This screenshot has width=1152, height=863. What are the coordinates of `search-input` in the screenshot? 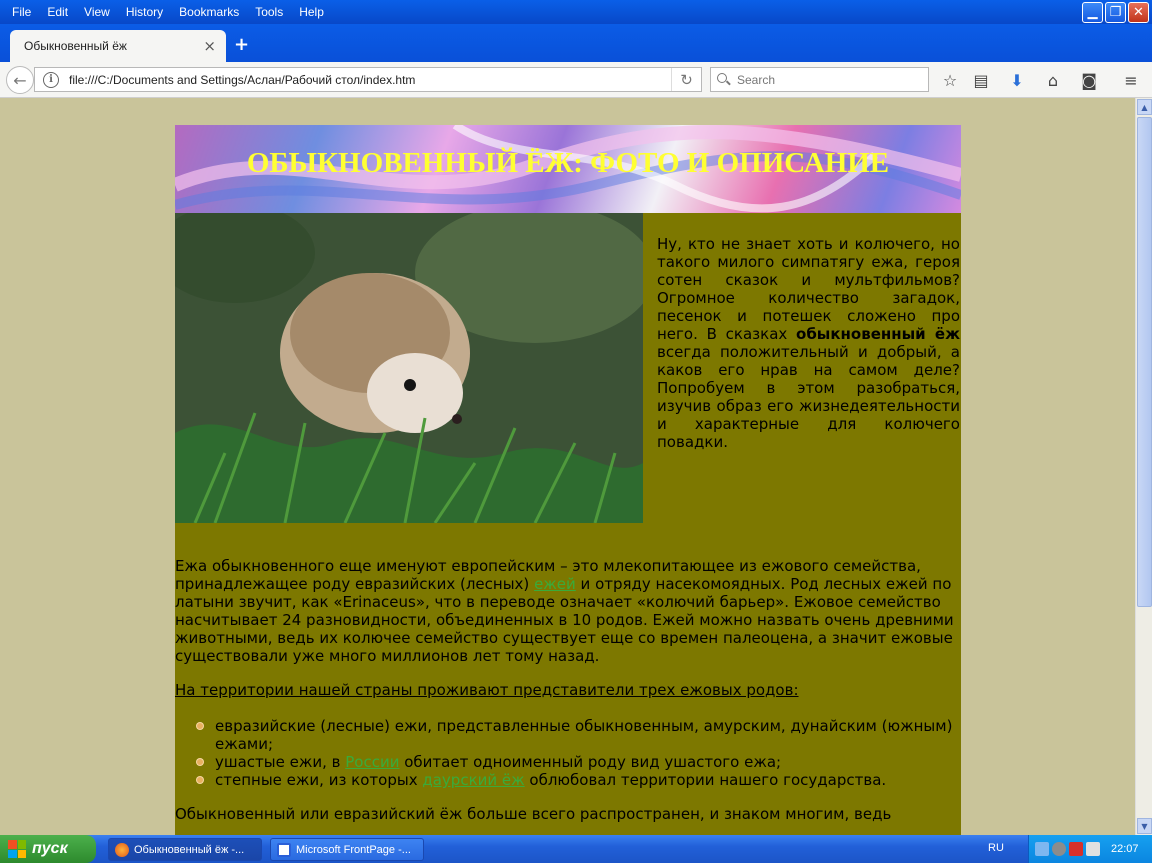 It's located at (827, 79).